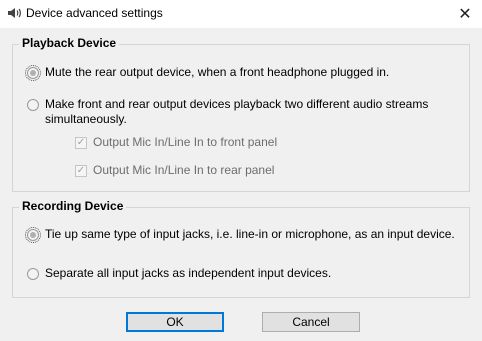  What do you see at coordinates (241, 14) in the screenshot?
I see `title-bar: Device advanced settings ✕` at bounding box center [241, 14].